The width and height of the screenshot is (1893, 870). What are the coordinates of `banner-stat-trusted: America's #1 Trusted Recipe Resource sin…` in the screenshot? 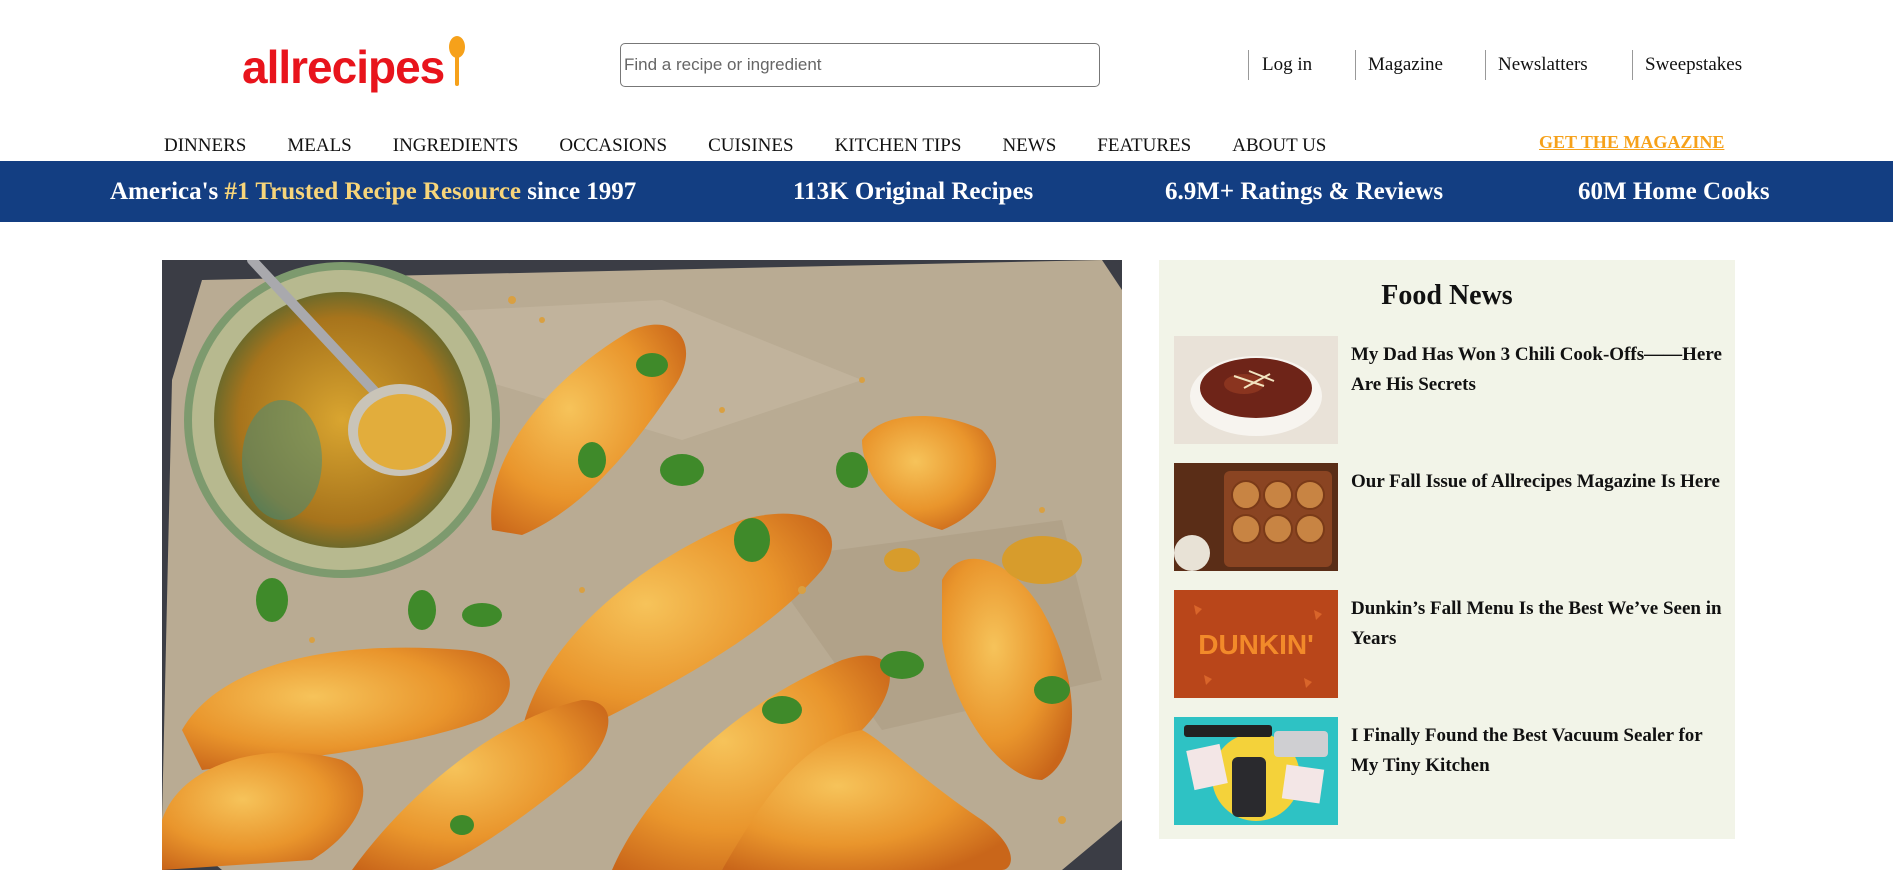 It's located at (373, 192).